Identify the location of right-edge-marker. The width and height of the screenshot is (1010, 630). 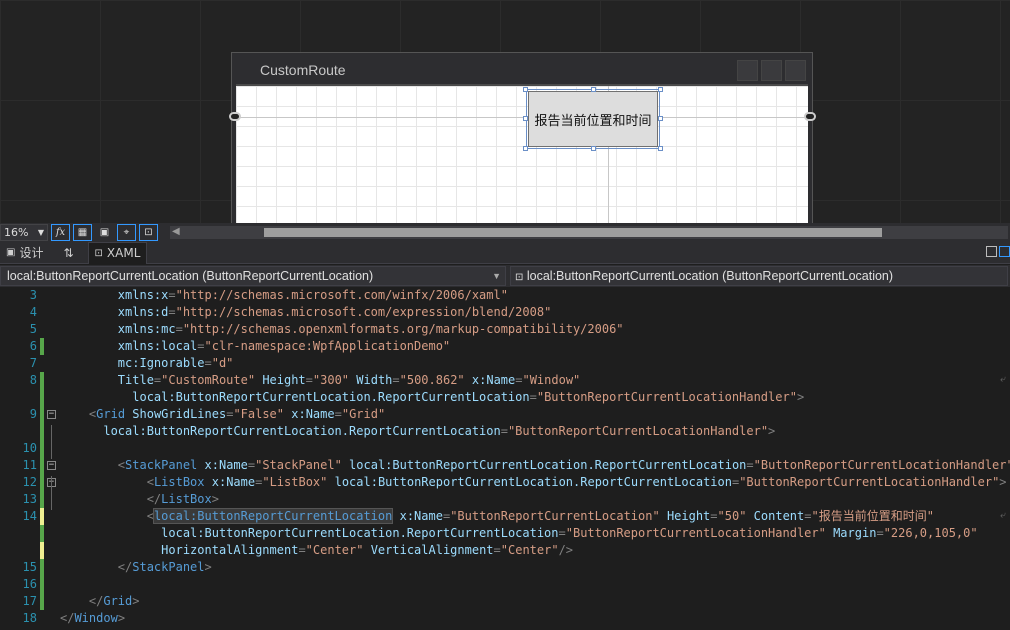
(810, 116).